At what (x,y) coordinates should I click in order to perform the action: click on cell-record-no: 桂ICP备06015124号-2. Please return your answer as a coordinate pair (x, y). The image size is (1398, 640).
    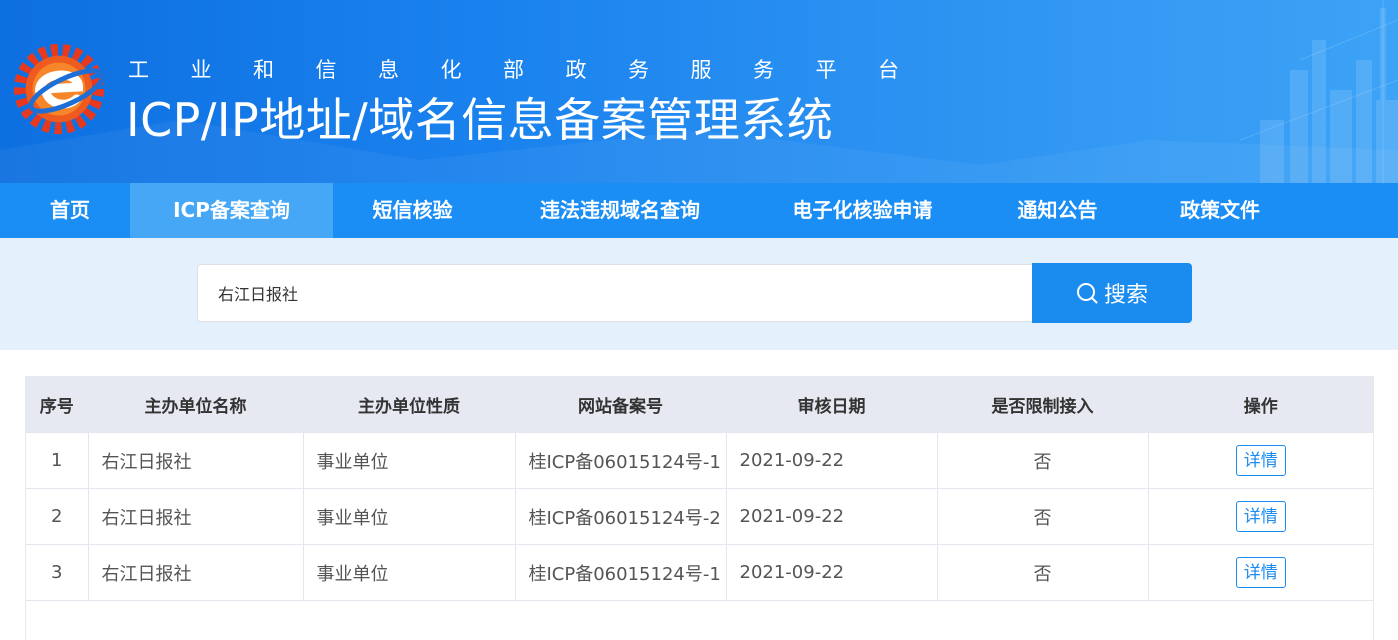
    Looking at the image, I should click on (620, 516).